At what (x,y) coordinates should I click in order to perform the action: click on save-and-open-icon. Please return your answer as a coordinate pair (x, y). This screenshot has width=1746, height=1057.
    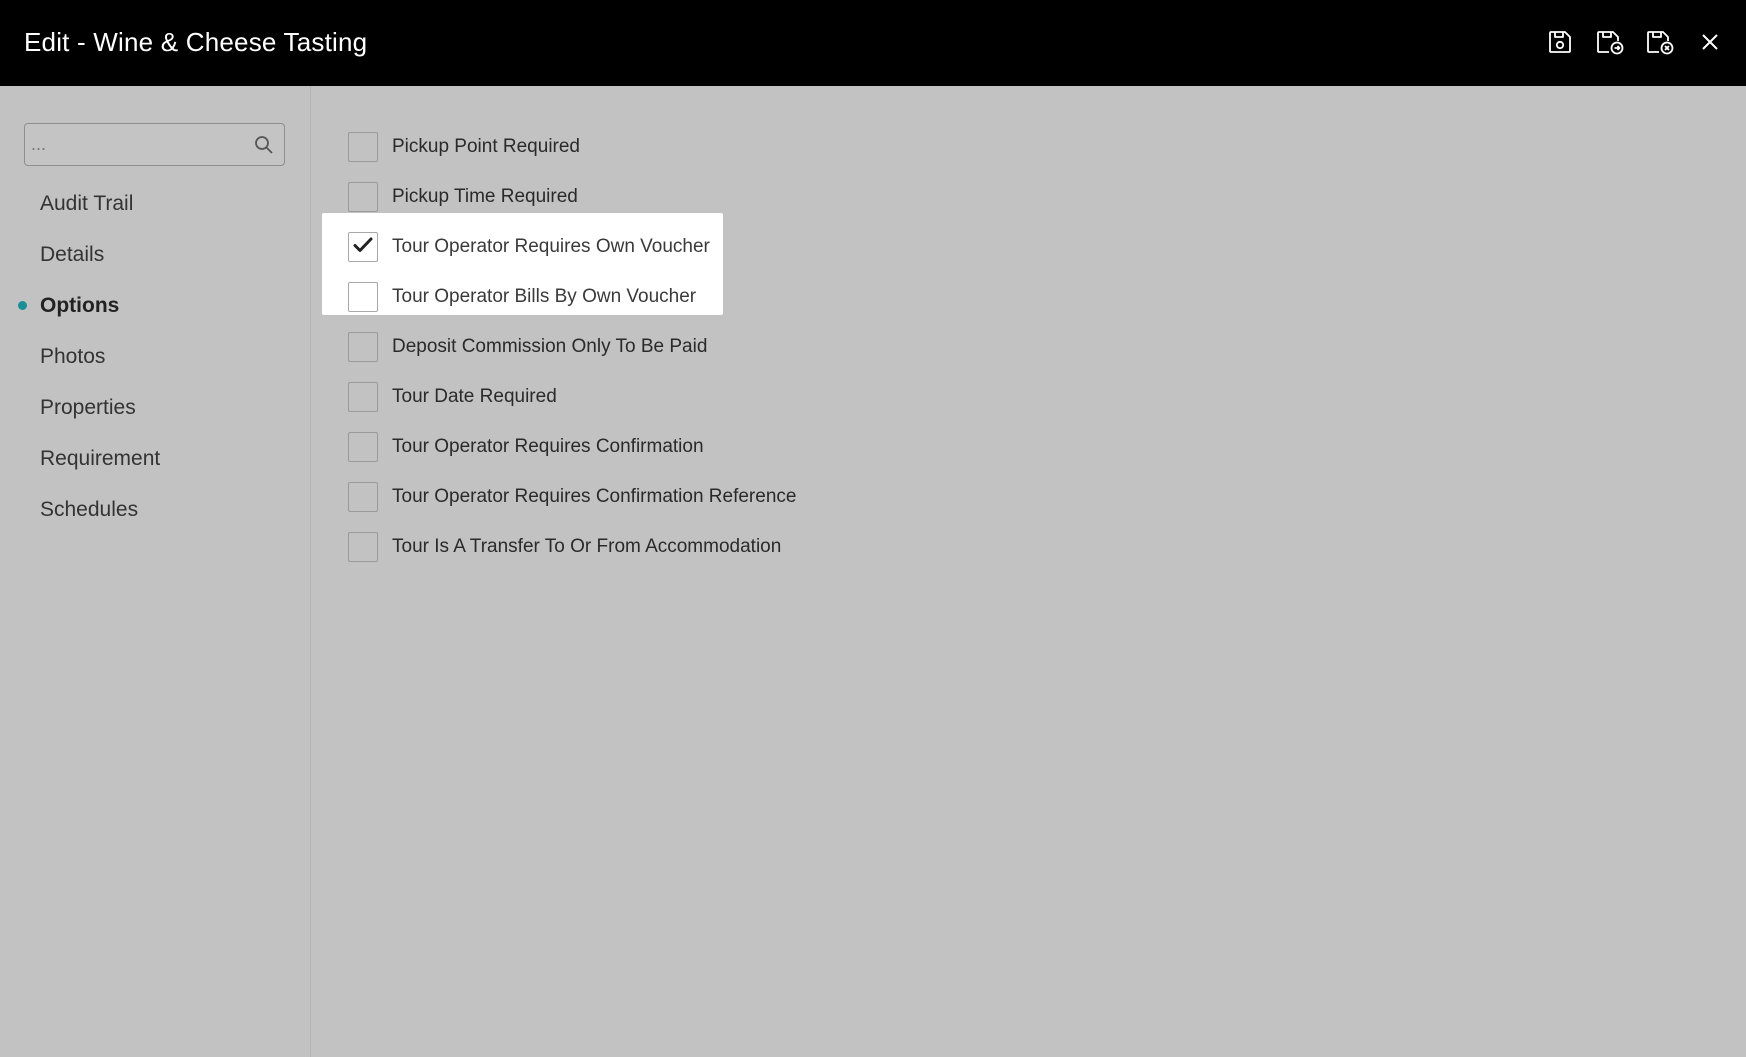
    Looking at the image, I should click on (1610, 42).